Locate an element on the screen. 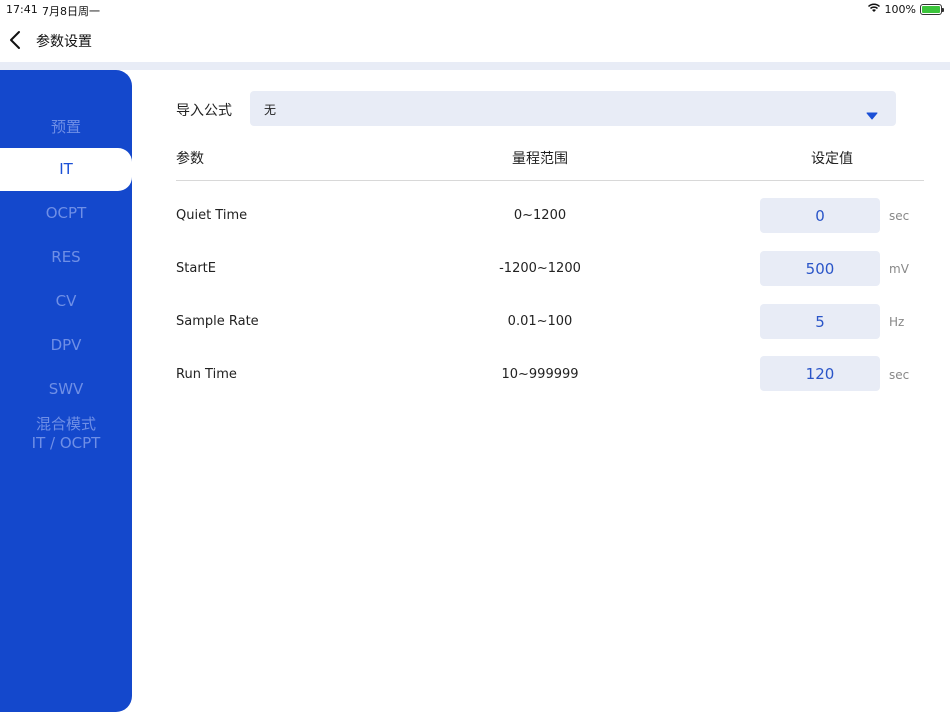  caret-down-icon is located at coordinates (872, 114).